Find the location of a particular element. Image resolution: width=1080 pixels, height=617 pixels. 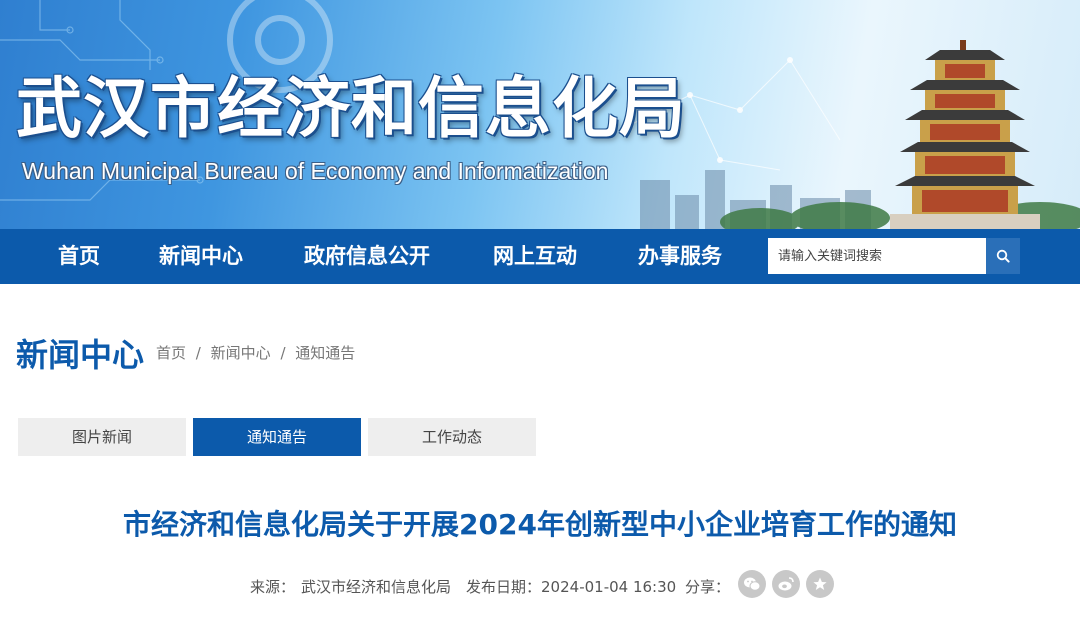

share-label: 分享： is located at coordinates (708, 587).